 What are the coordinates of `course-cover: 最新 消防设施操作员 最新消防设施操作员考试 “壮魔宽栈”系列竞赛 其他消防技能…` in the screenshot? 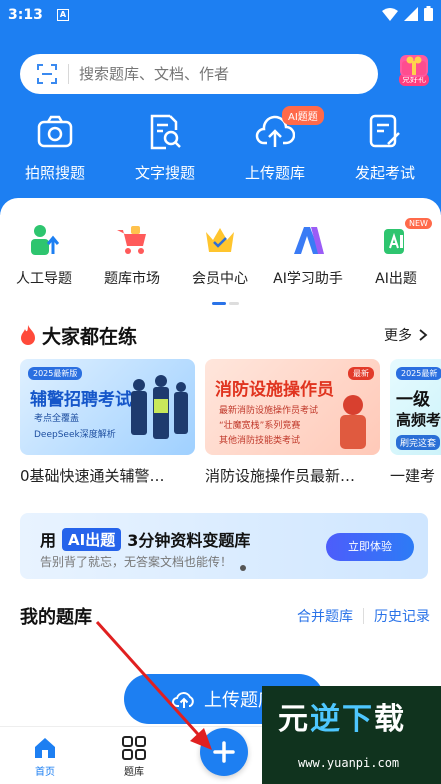 It's located at (292, 407).